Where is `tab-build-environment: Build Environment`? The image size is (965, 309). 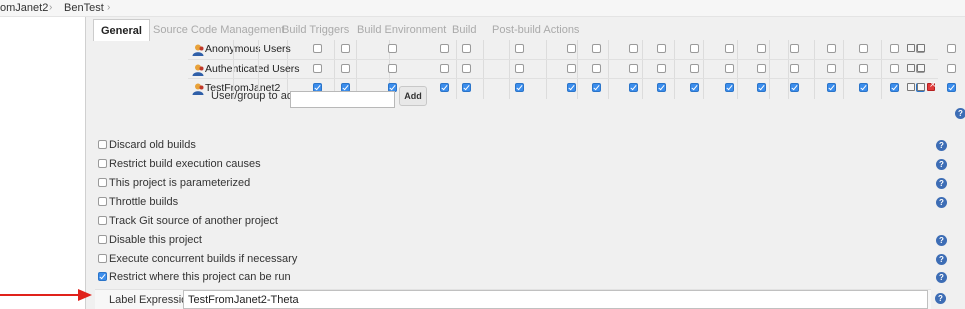 tab-build-environment: Build Environment is located at coordinates (401, 30).